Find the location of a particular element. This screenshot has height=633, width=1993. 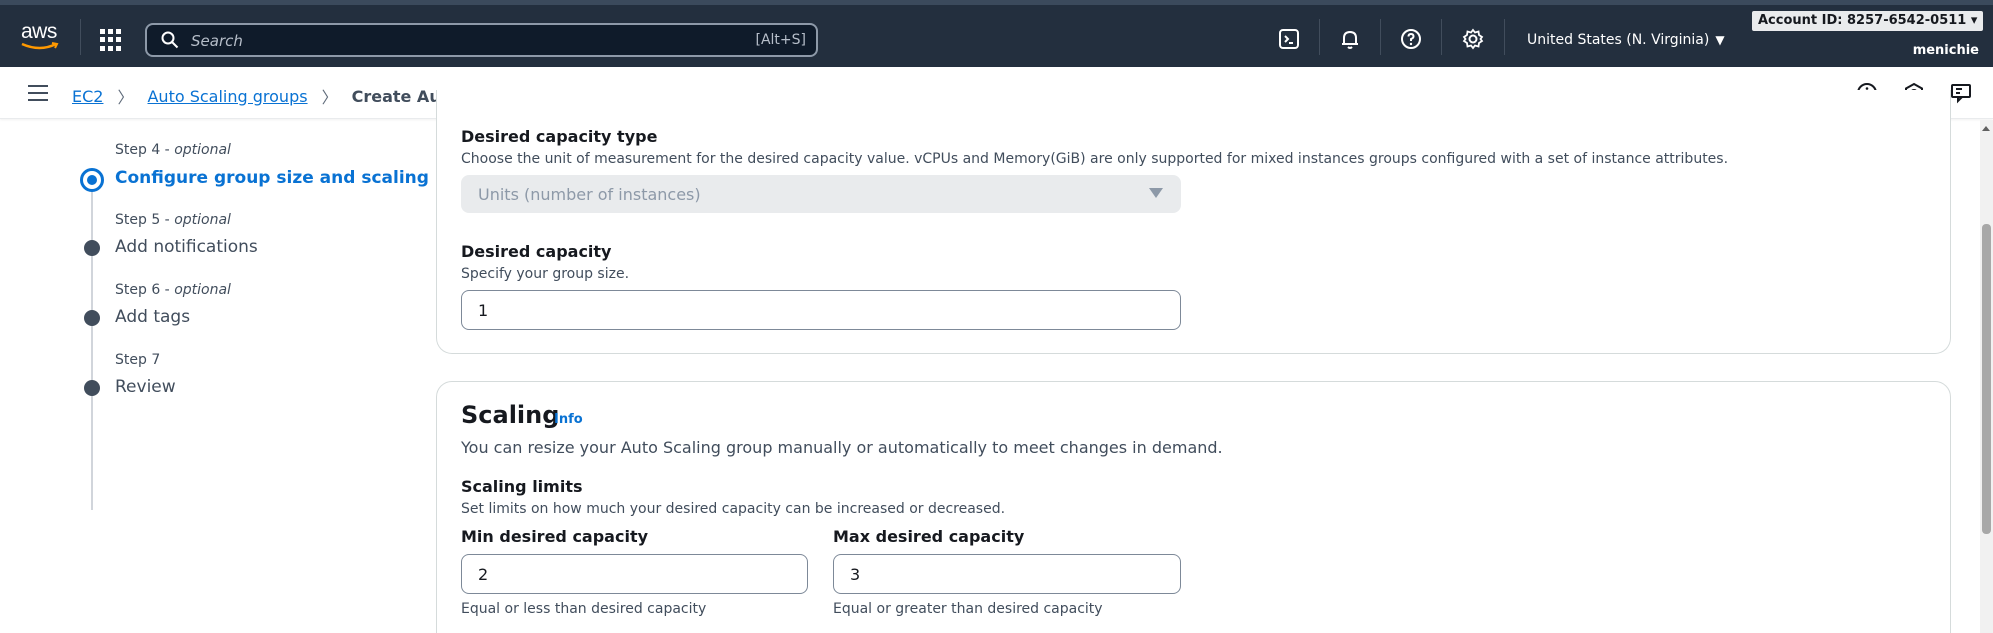

step-current-icon is located at coordinates (92, 180).